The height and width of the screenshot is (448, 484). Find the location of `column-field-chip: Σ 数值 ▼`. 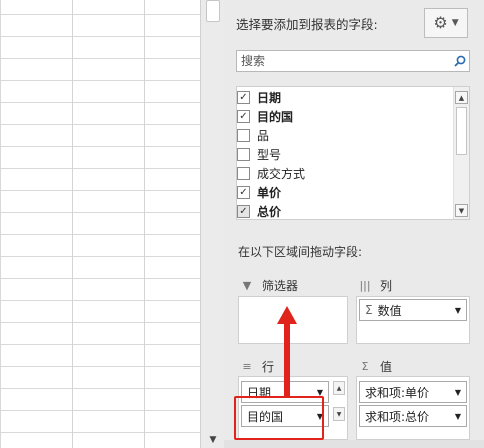

column-field-chip: Σ 数值 ▼ is located at coordinates (413, 310).